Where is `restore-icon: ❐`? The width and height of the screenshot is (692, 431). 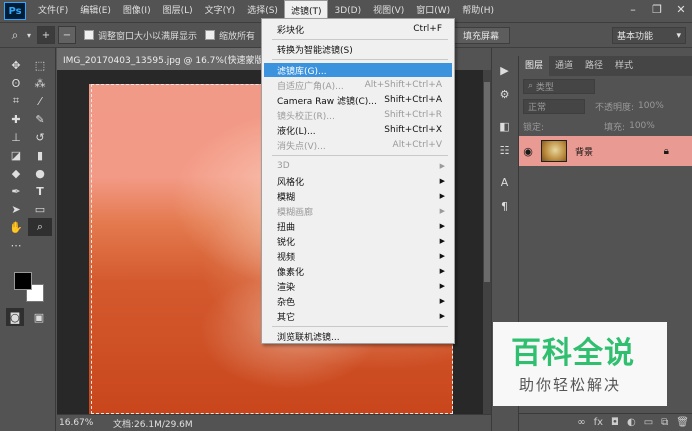
restore-icon: ❐ is located at coordinates (657, 9).